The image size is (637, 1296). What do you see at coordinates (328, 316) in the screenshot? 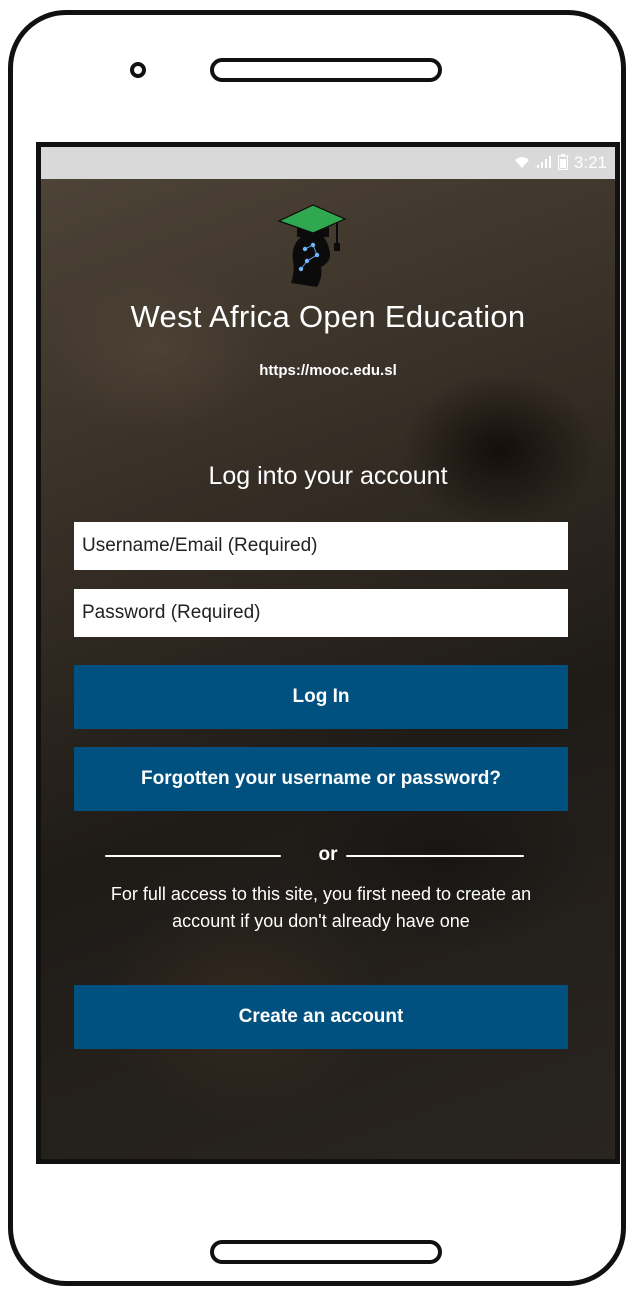
I see `site-title: West Africa Open Education` at bounding box center [328, 316].